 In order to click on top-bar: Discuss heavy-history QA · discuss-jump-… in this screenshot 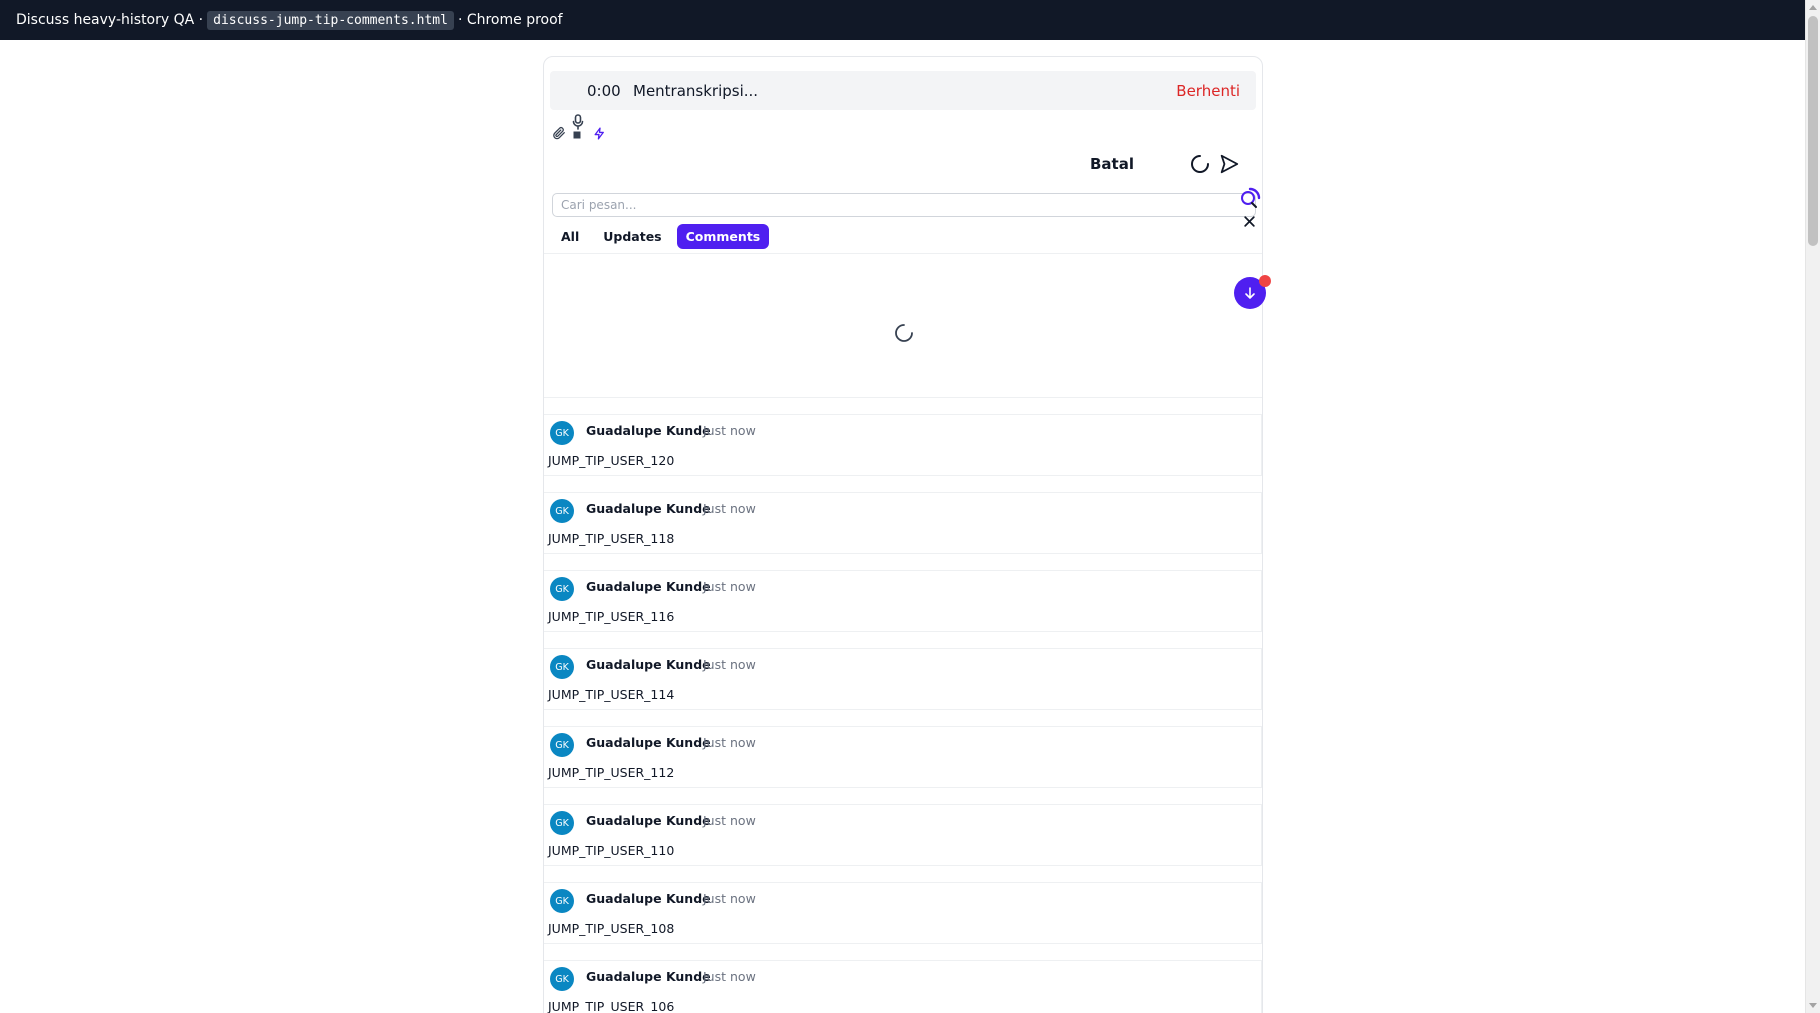, I will do `click(902, 20)`.